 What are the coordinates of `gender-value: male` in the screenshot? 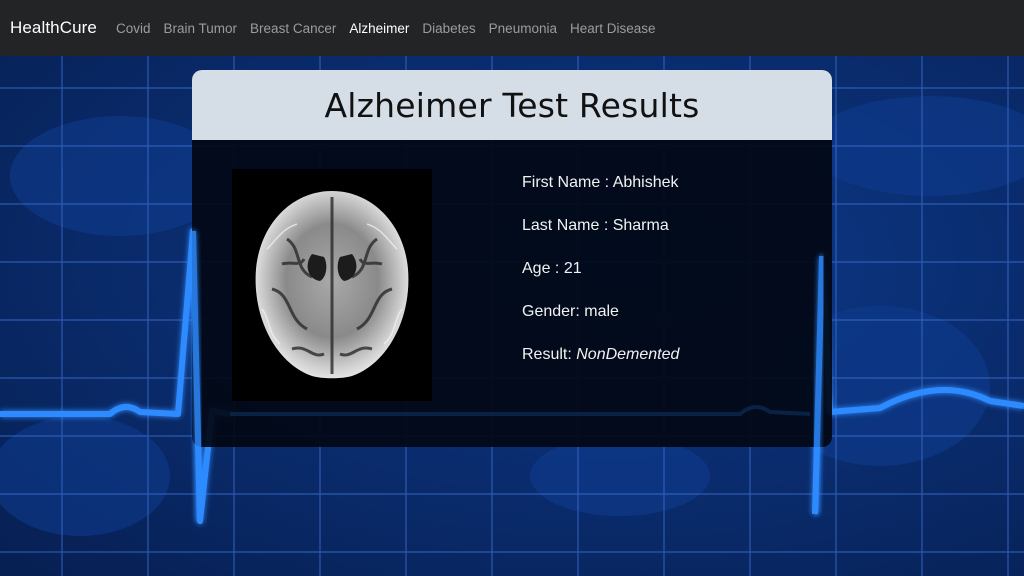 It's located at (601, 311).